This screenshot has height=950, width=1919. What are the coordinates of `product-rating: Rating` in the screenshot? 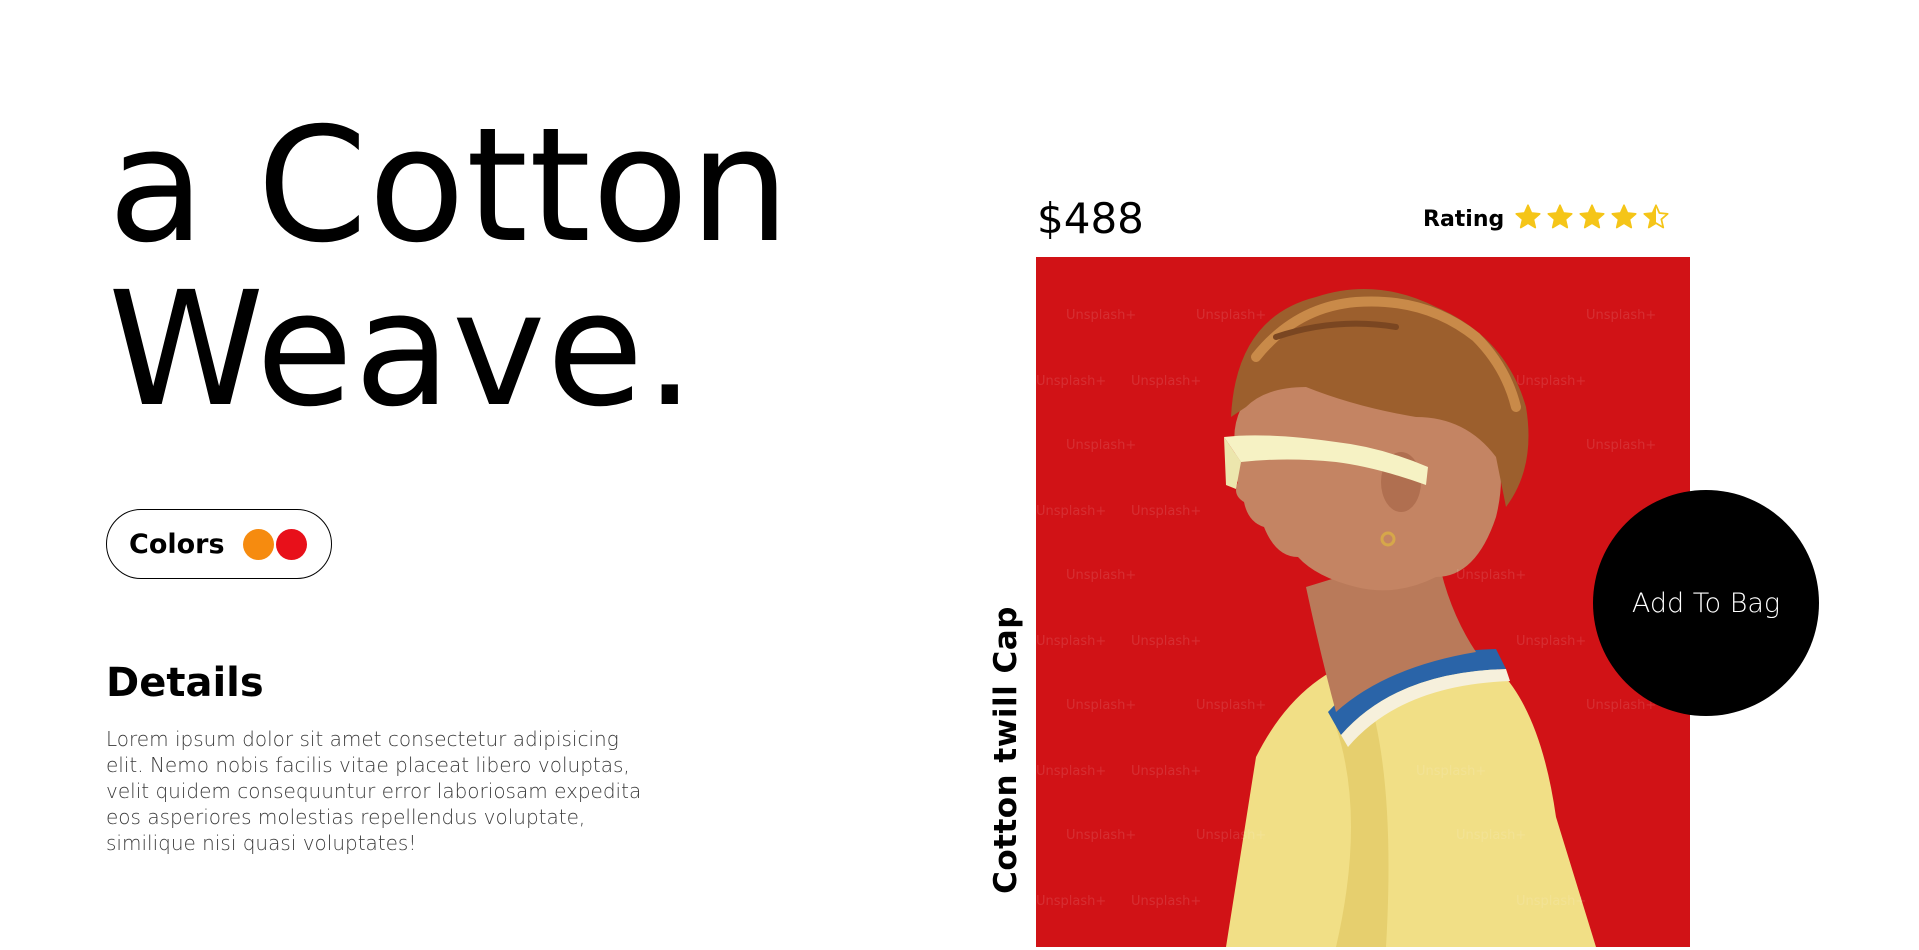 It's located at (1546, 219).